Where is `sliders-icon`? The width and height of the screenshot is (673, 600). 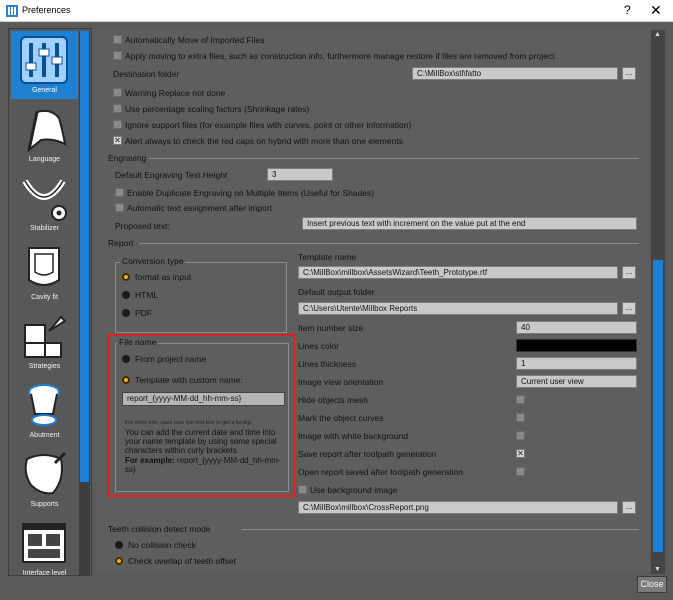 sliders-icon is located at coordinates (44, 60).